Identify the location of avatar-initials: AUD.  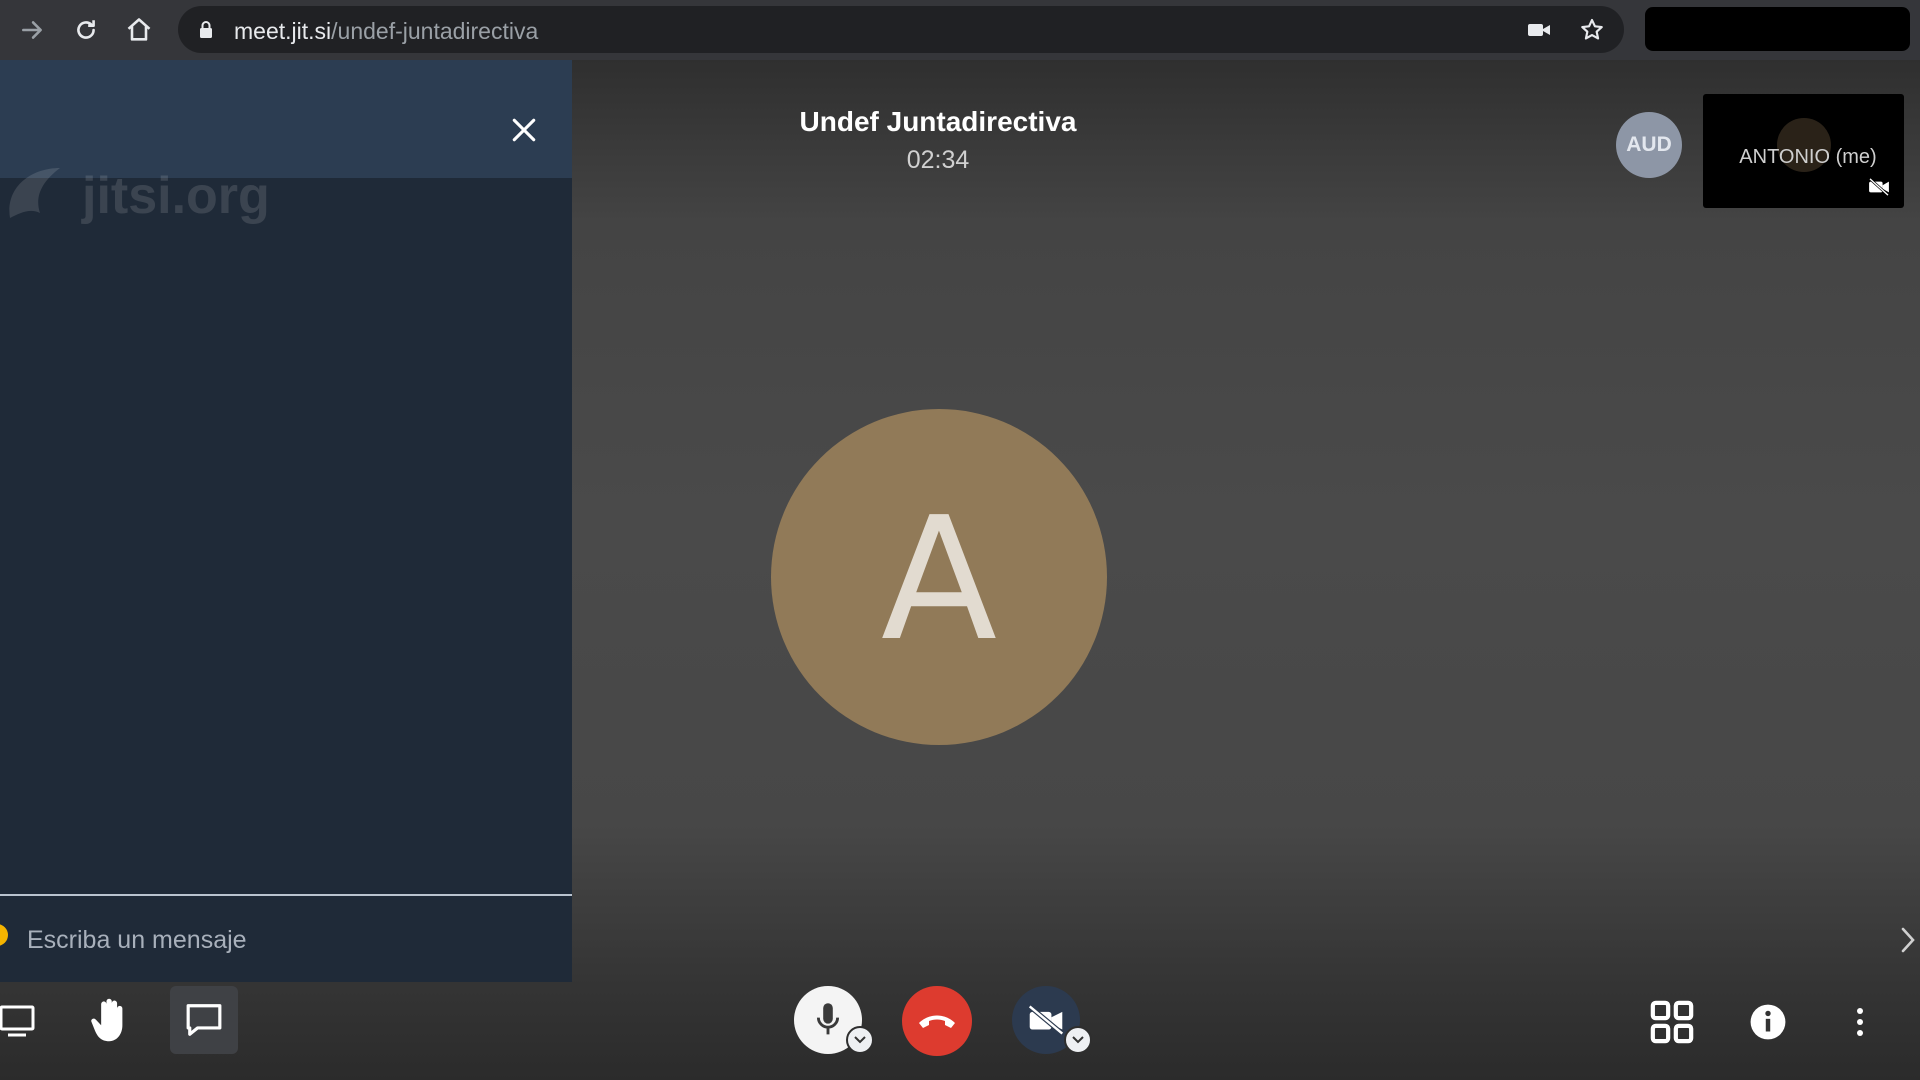
(1649, 144).